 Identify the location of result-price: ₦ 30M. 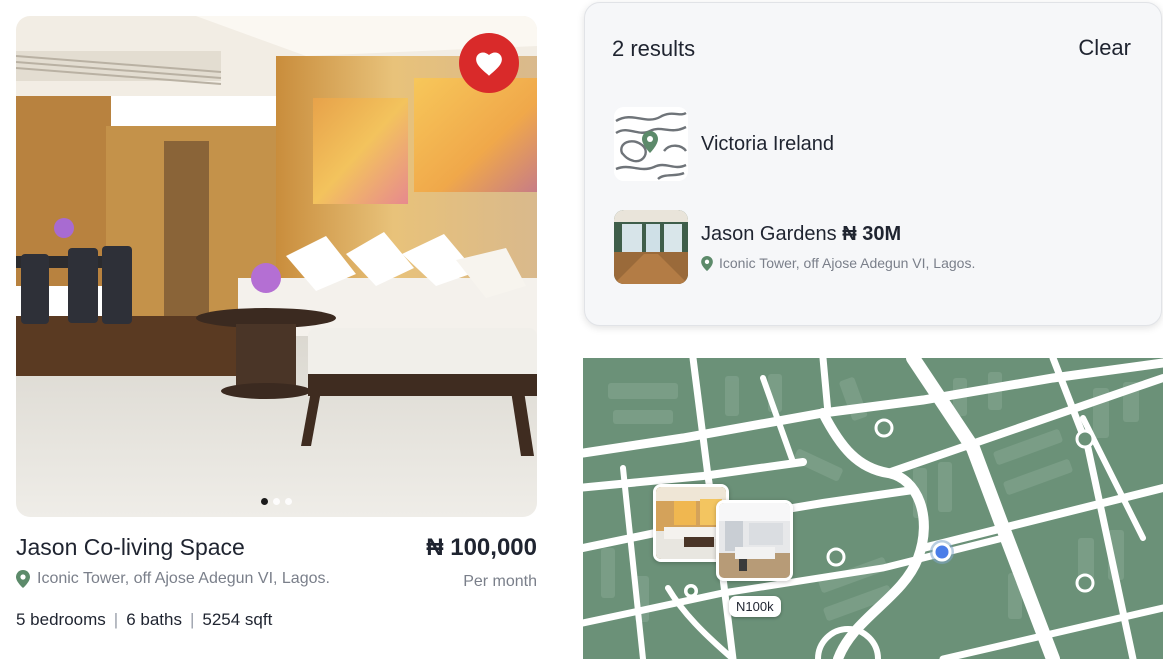
(872, 234).